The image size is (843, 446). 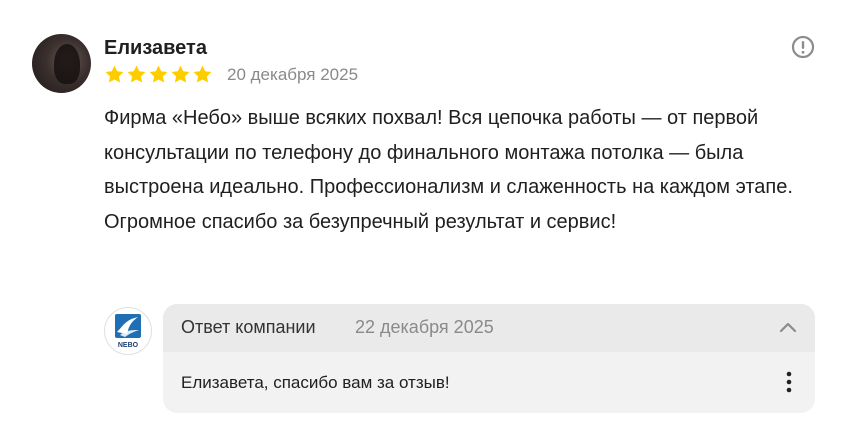 What do you see at coordinates (67, 64) in the screenshot?
I see `avatar-silhouette` at bounding box center [67, 64].